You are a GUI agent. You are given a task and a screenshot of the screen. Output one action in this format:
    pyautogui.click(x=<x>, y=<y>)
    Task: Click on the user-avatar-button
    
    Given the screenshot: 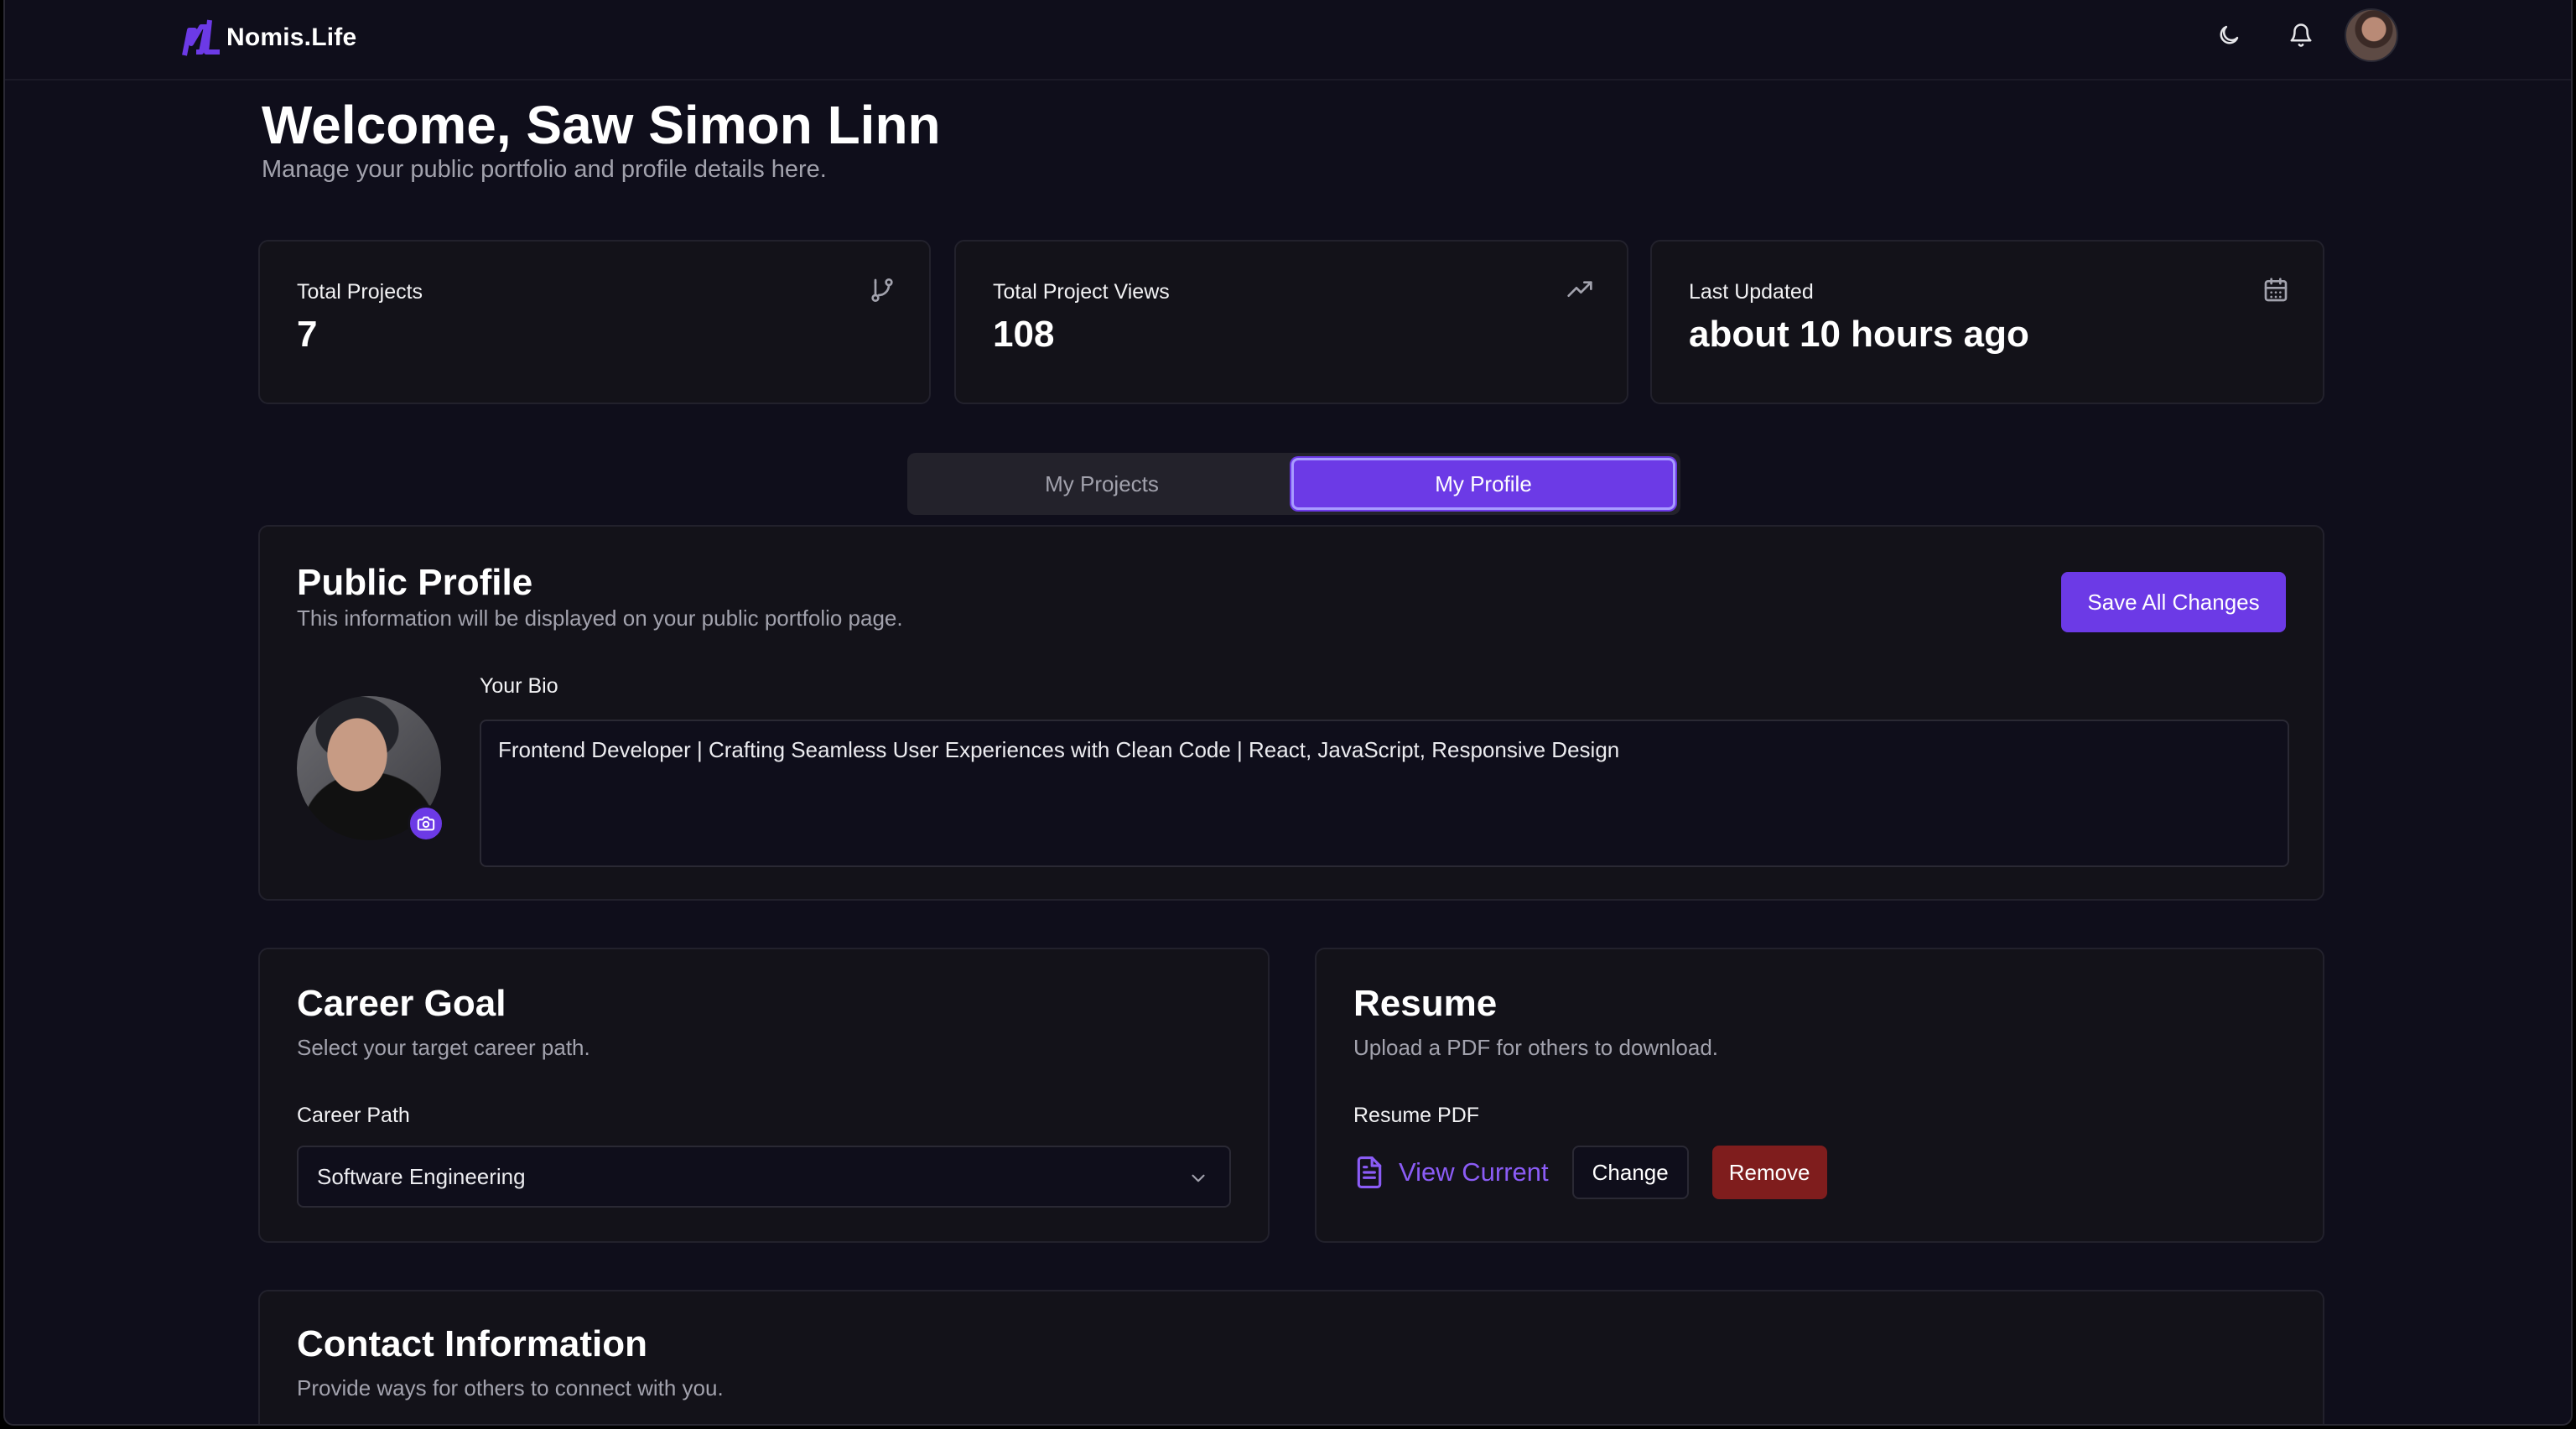 What is the action you would take?
    pyautogui.click(x=2371, y=35)
    